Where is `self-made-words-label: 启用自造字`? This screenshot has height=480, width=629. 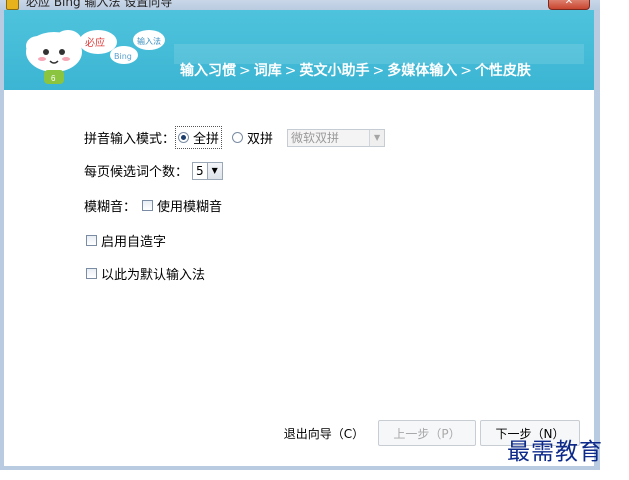 self-made-words-label: 启用自造字 is located at coordinates (134, 242).